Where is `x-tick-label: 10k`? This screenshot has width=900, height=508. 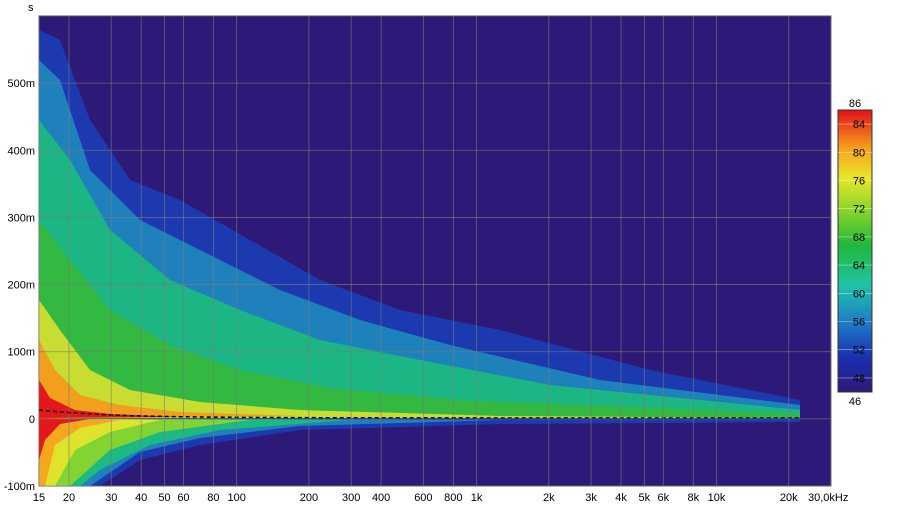 x-tick-label: 10k is located at coordinates (717, 498).